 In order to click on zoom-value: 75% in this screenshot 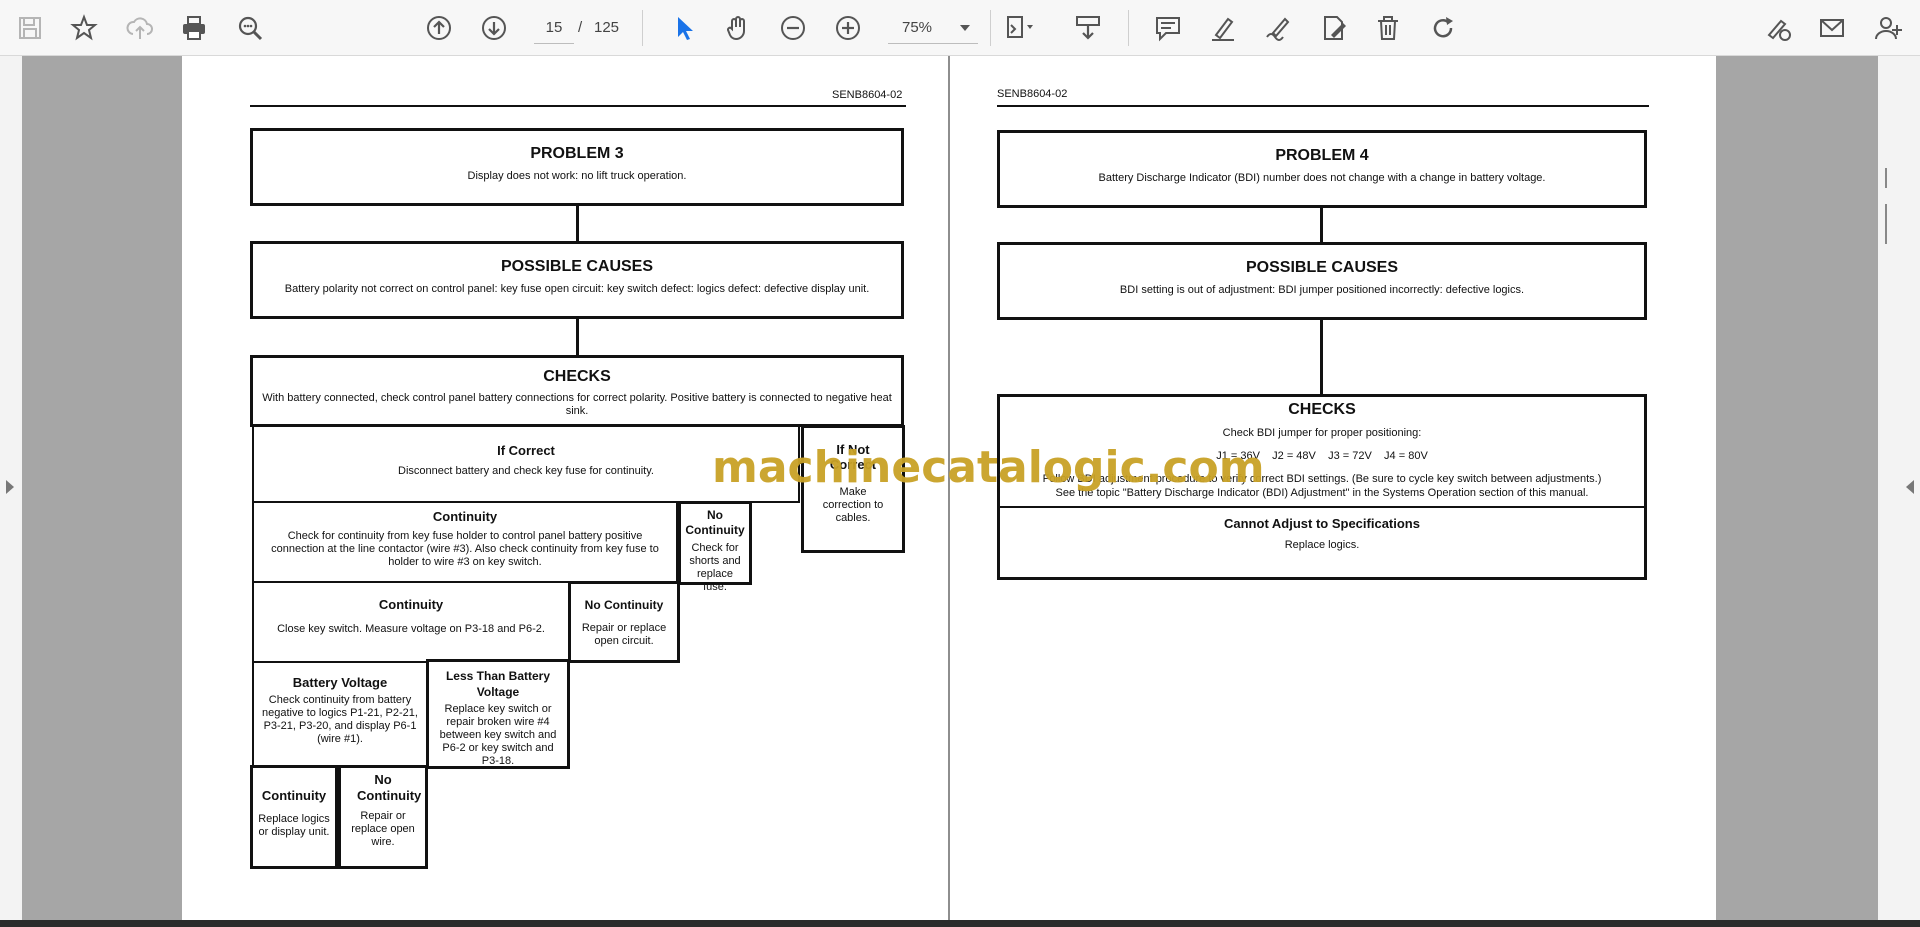, I will do `click(917, 27)`.